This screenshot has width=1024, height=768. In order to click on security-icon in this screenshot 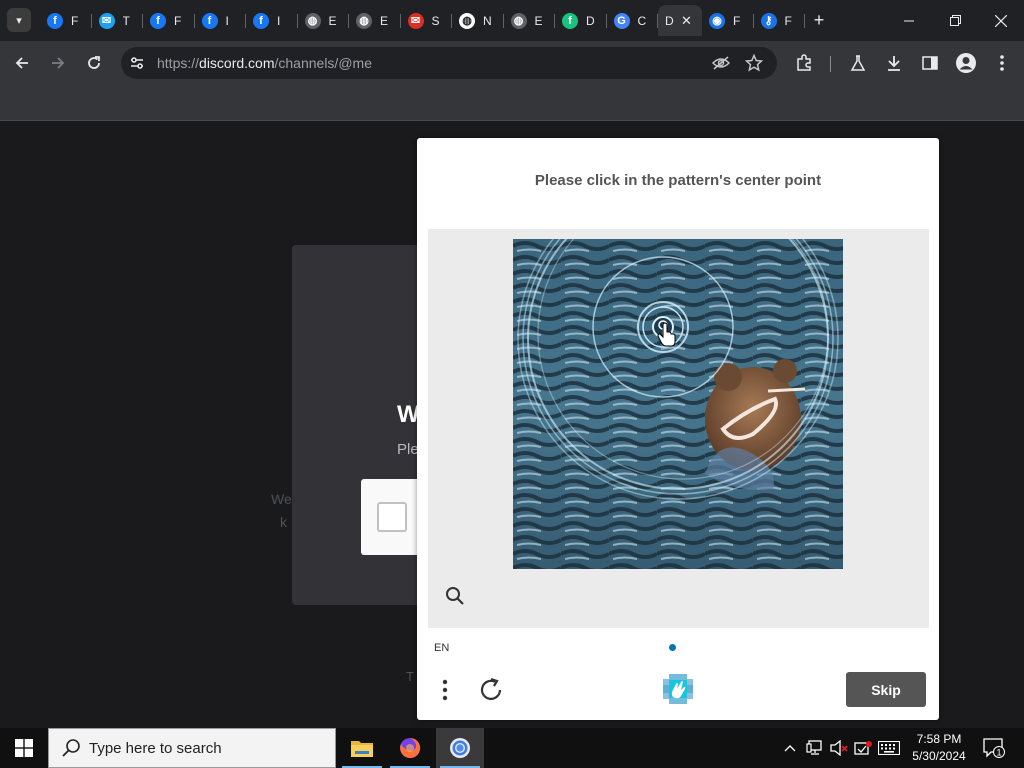, I will do `click(863, 748)`.